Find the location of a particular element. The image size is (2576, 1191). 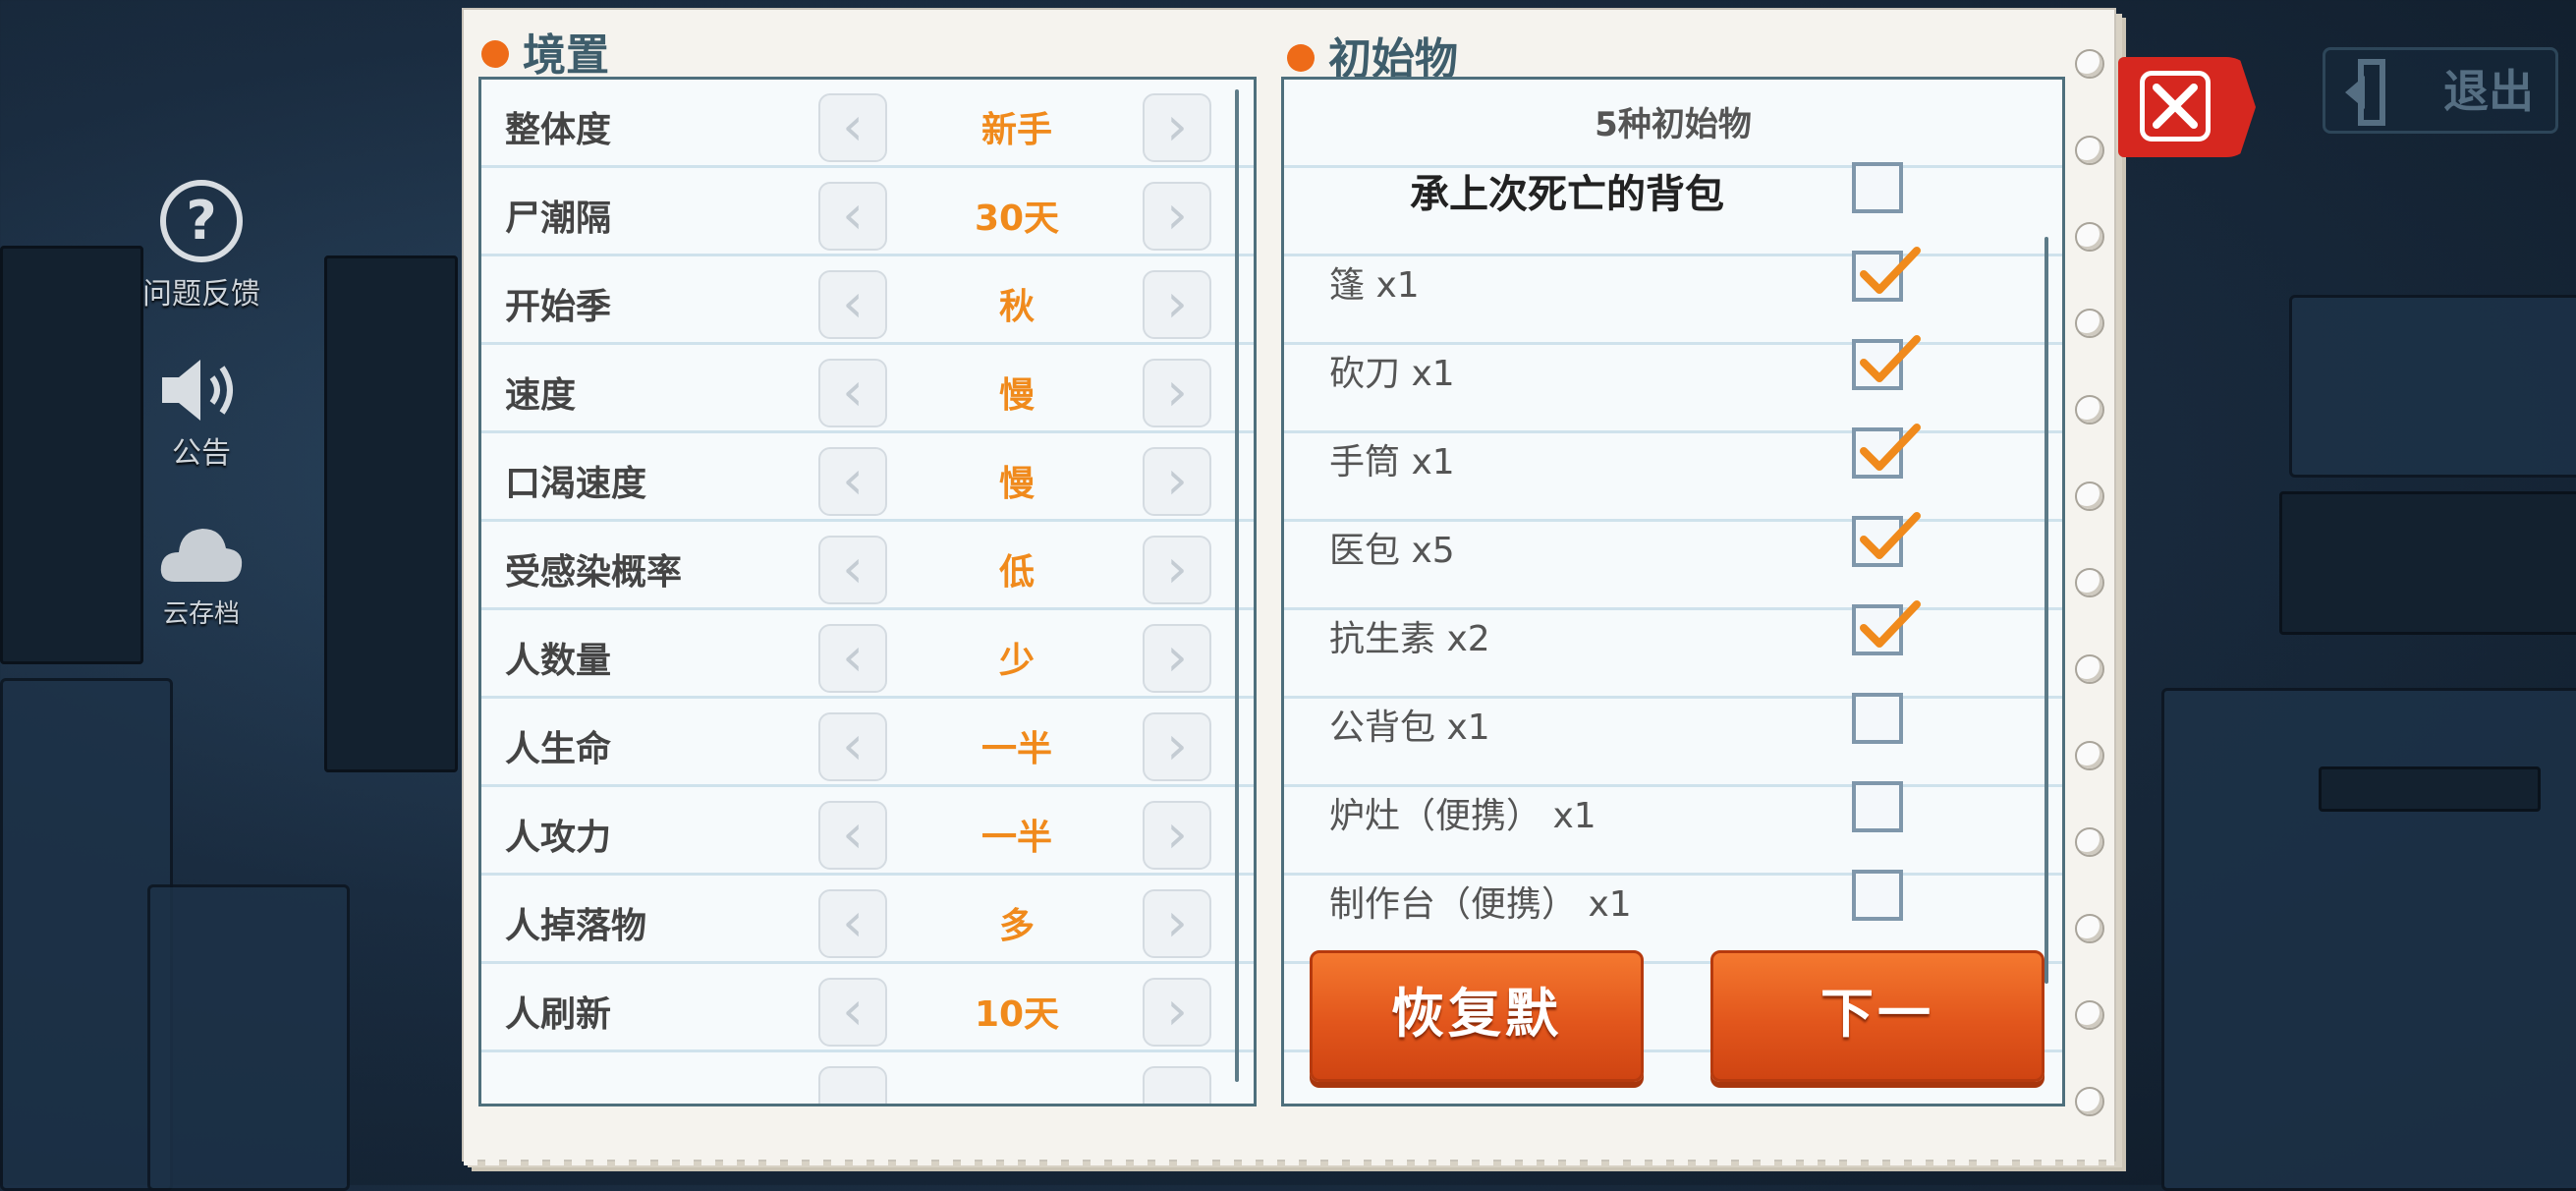

reset-default-button: 恢复默 is located at coordinates (1477, 1016).